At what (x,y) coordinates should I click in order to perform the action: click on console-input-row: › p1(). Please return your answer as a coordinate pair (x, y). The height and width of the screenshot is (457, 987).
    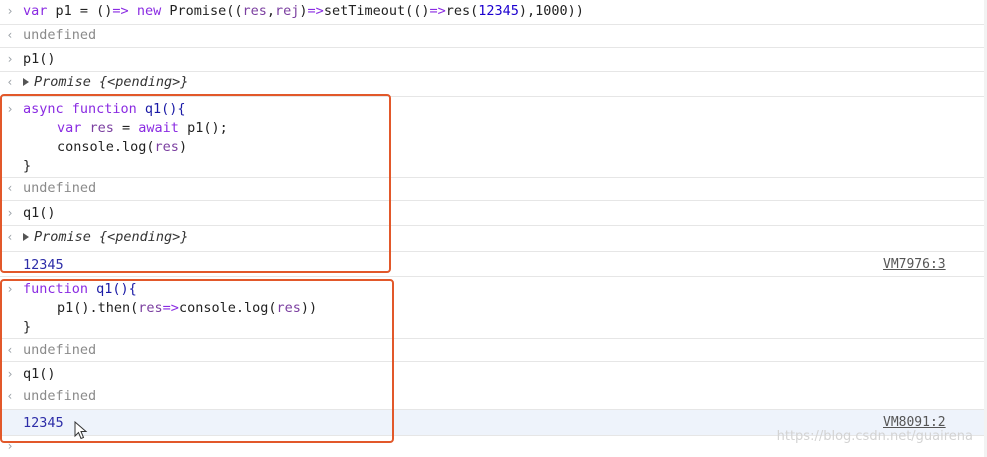
    Looking at the image, I should click on (493, 60).